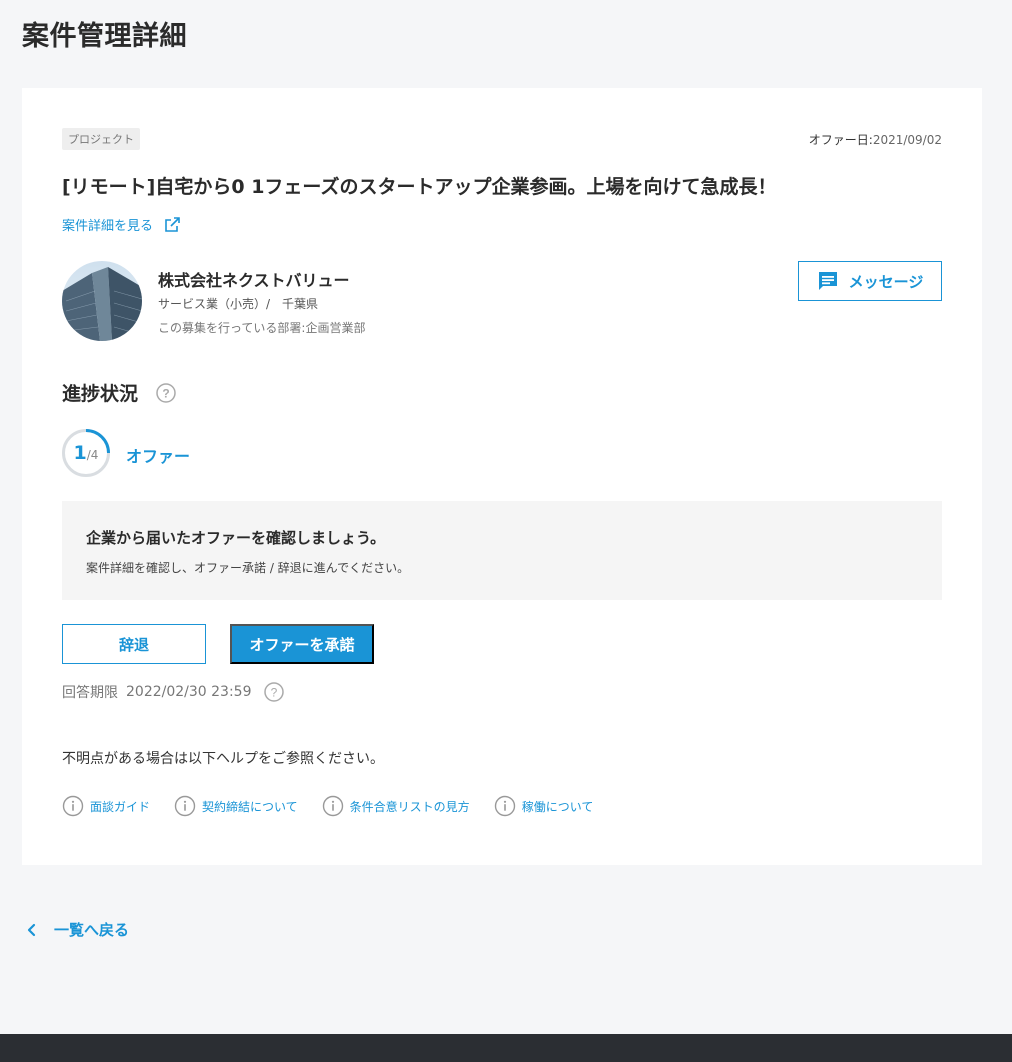 The height and width of the screenshot is (1062, 1012). I want to click on help-link-operation: 稼働について, so click(544, 806).